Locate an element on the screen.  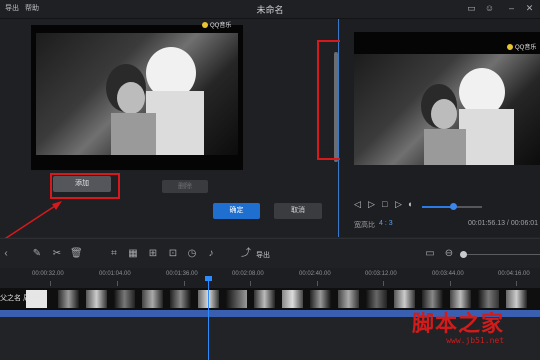
watermark: 脚本之家 www.jb51.net is located at coordinates (458, 325).